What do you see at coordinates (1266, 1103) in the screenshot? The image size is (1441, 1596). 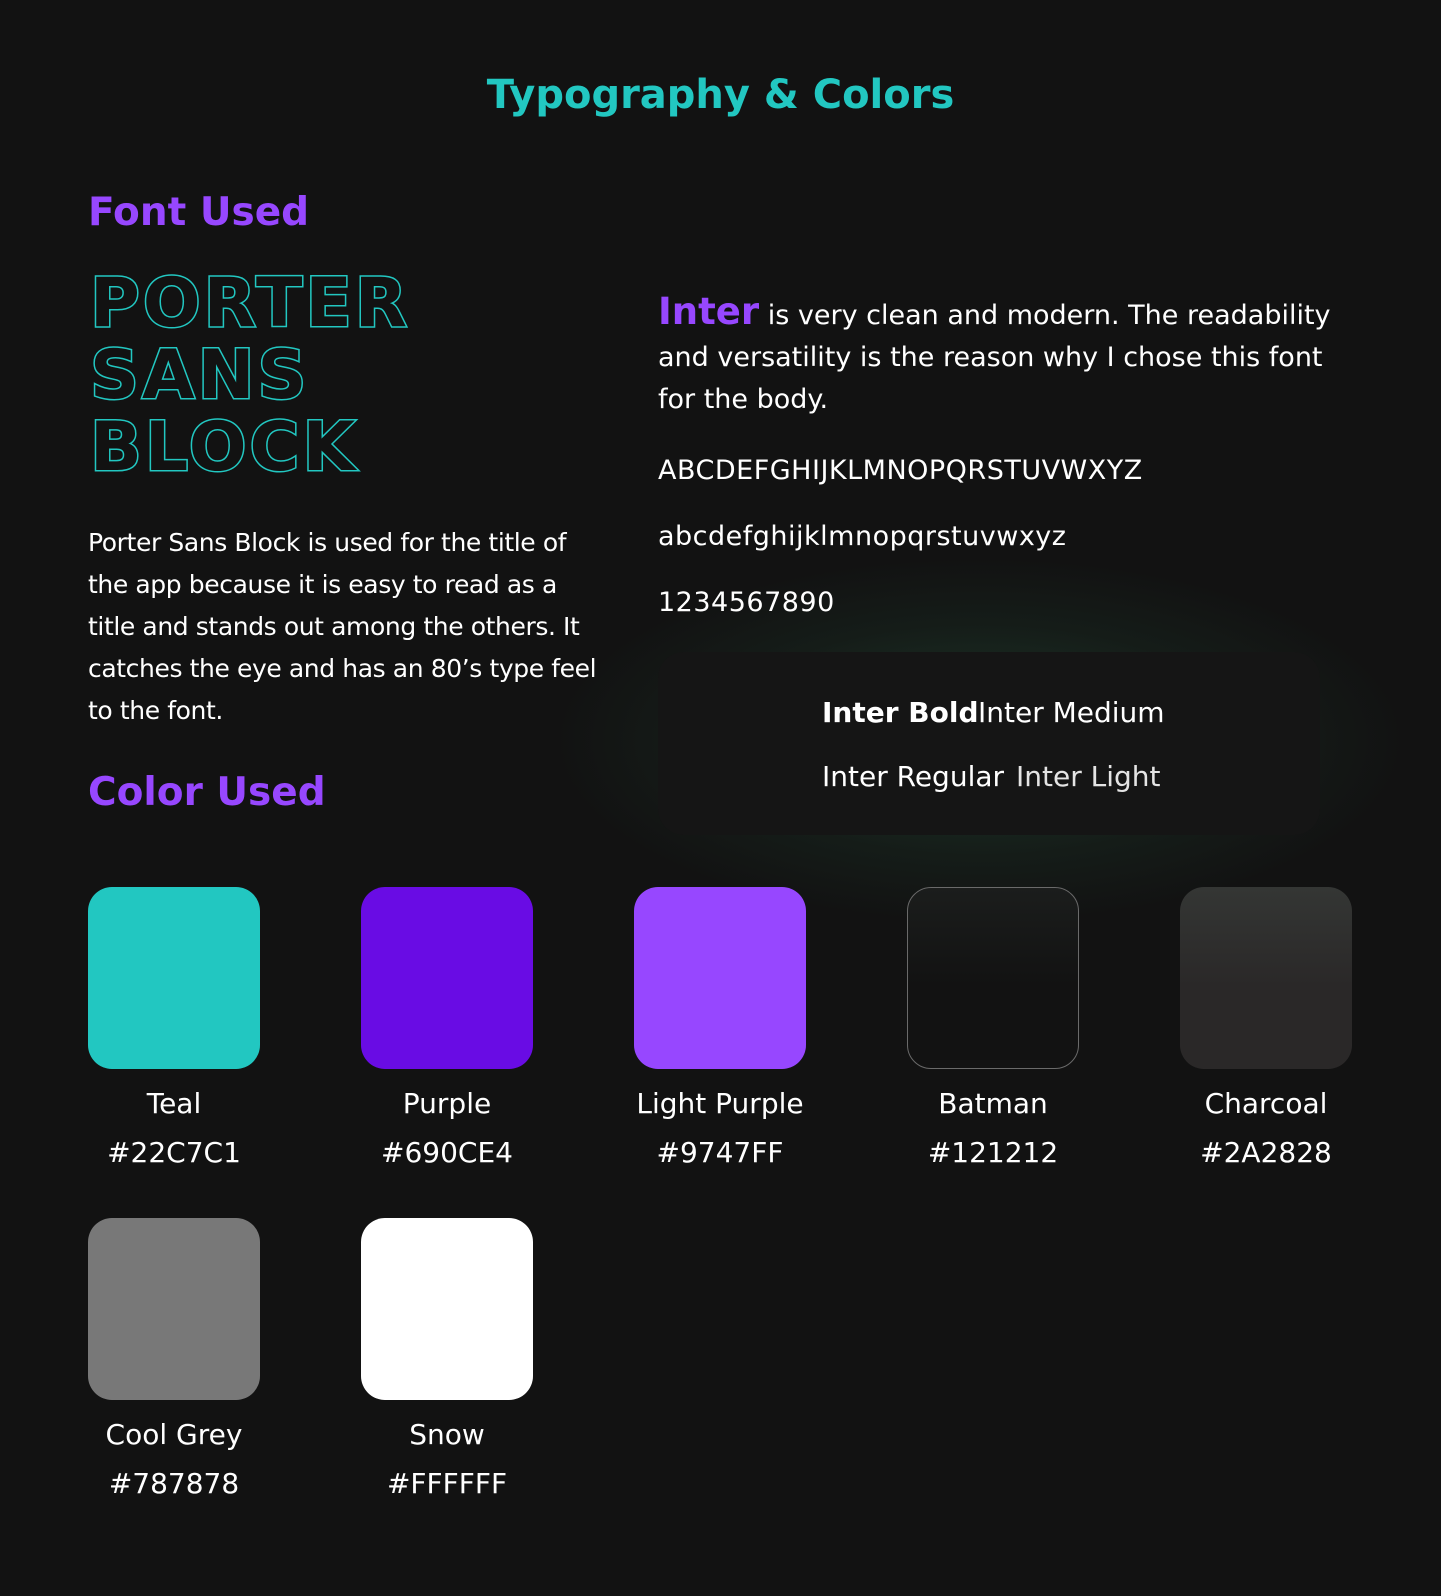 I see `color-name: Charcoal` at bounding box center [1266, 1103].